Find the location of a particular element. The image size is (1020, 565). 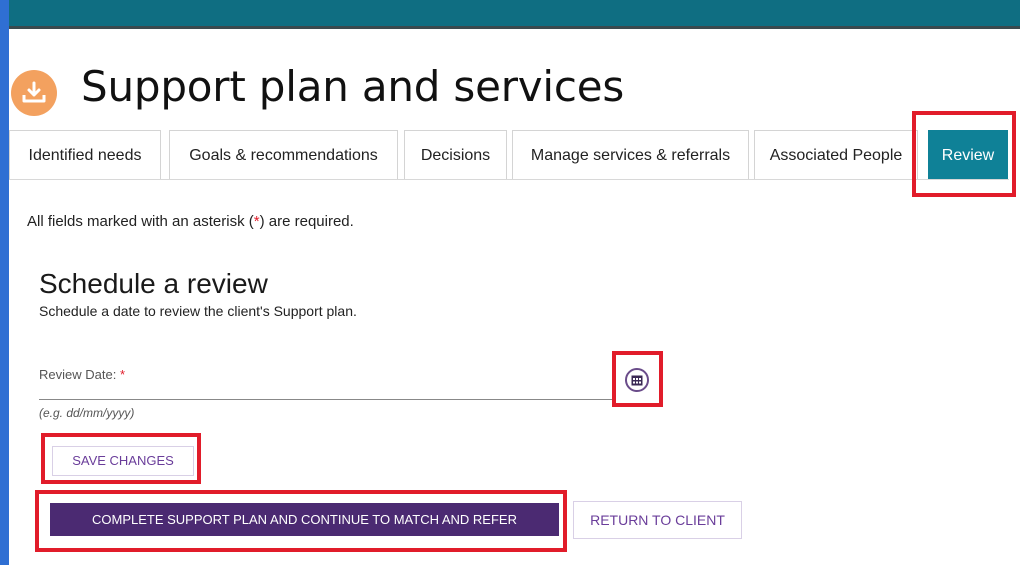

page-title: Support plan and services is located at coordinates (353, 86).